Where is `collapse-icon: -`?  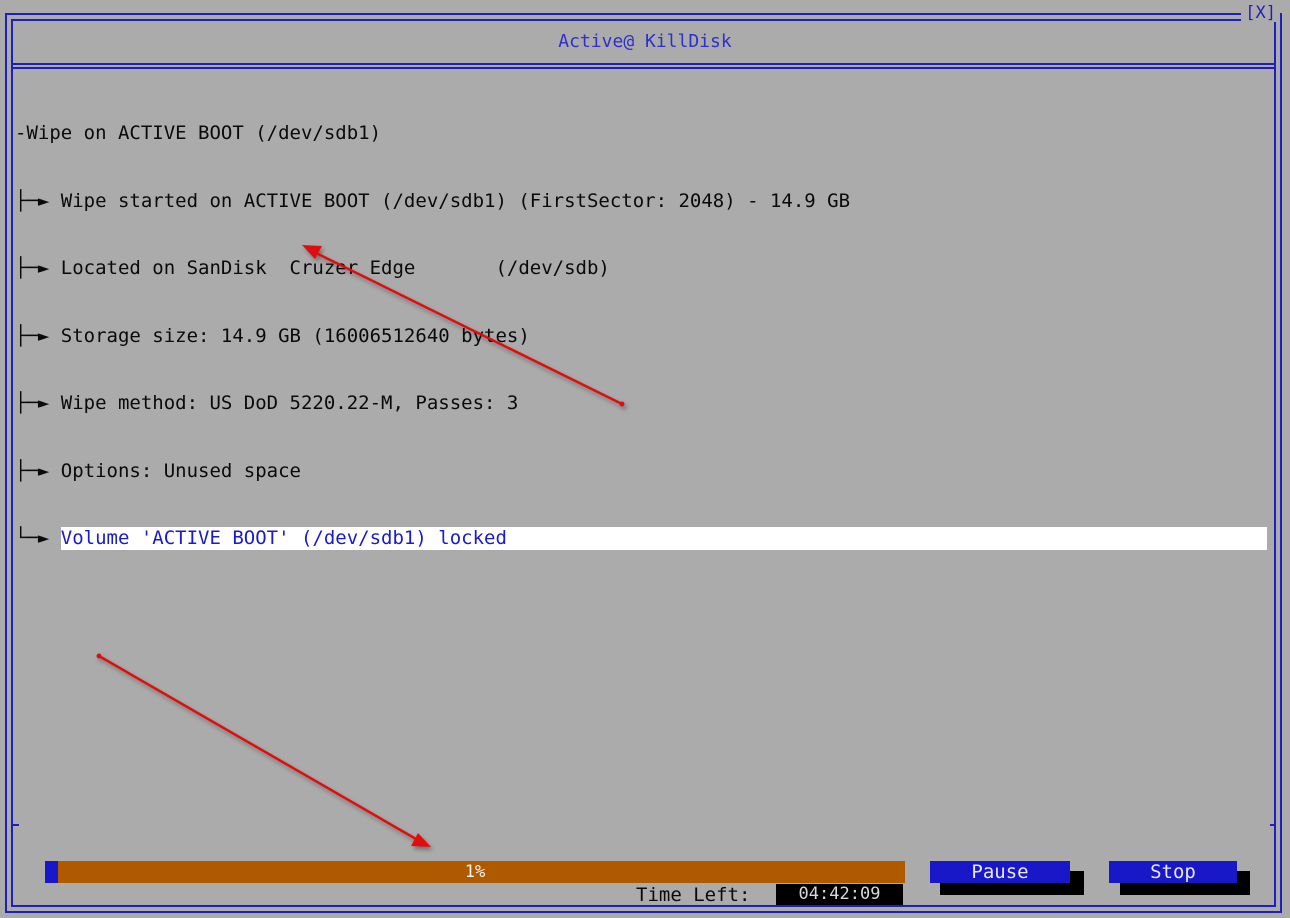
collapse-icon: - is located at coordinates (21, 133).